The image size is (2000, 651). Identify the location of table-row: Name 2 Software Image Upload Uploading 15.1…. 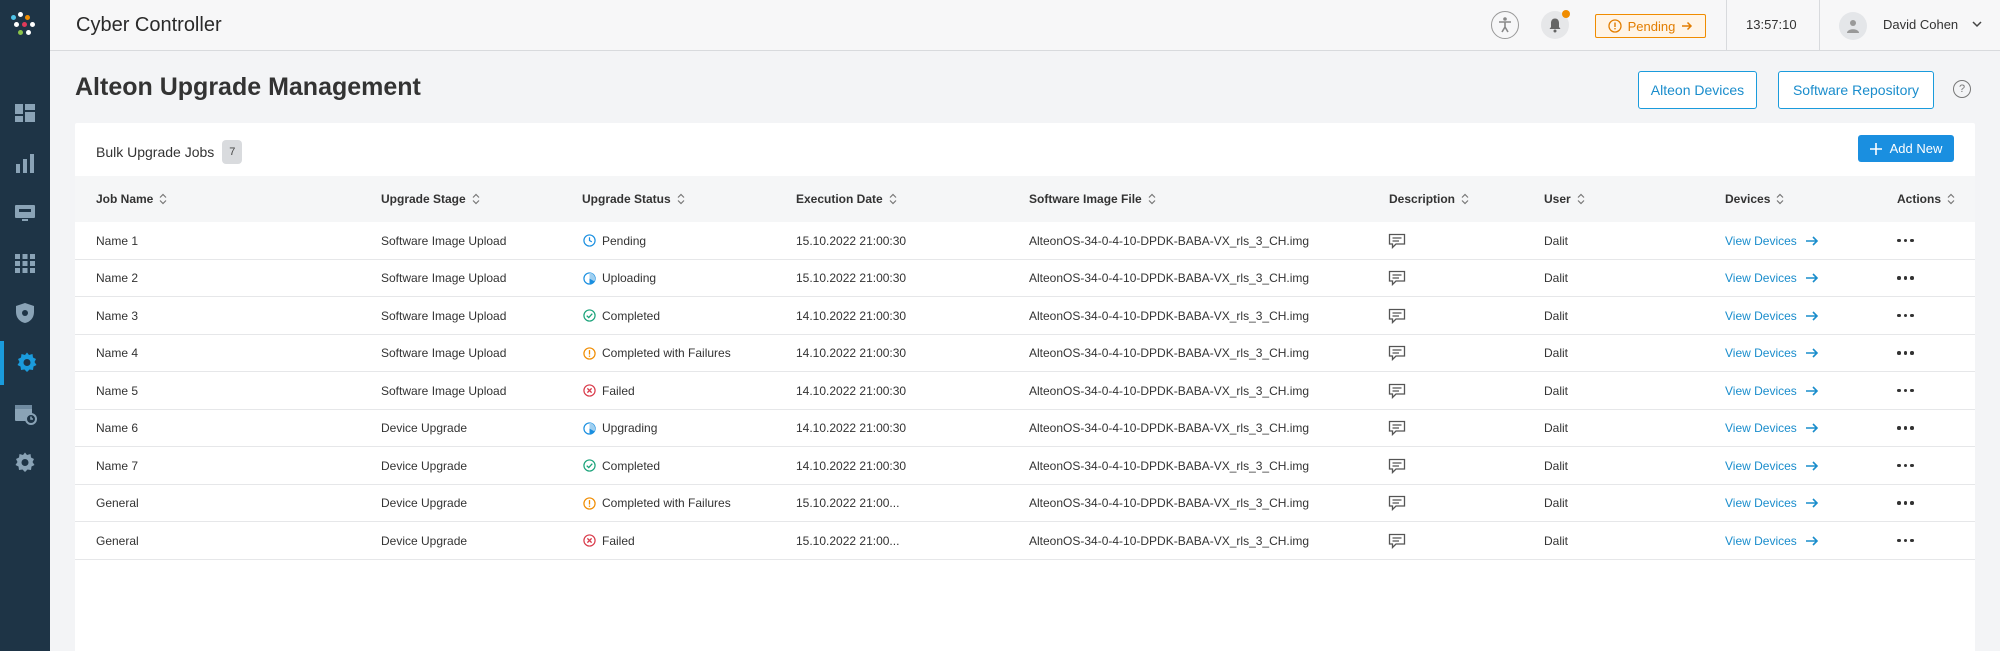
(1025, 278).